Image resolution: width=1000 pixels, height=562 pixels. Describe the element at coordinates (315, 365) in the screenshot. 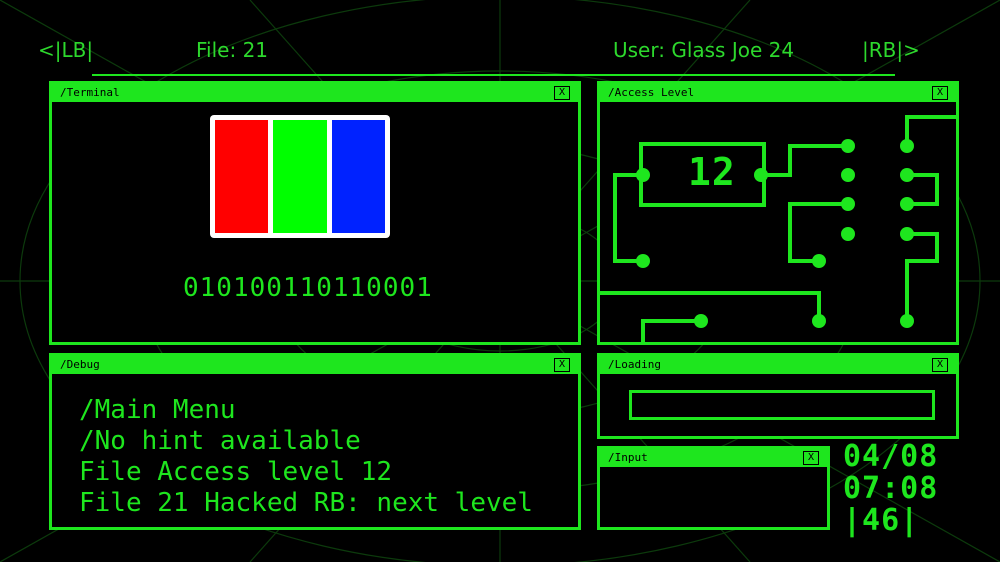

I see `debug-title: /Debug` at that location.